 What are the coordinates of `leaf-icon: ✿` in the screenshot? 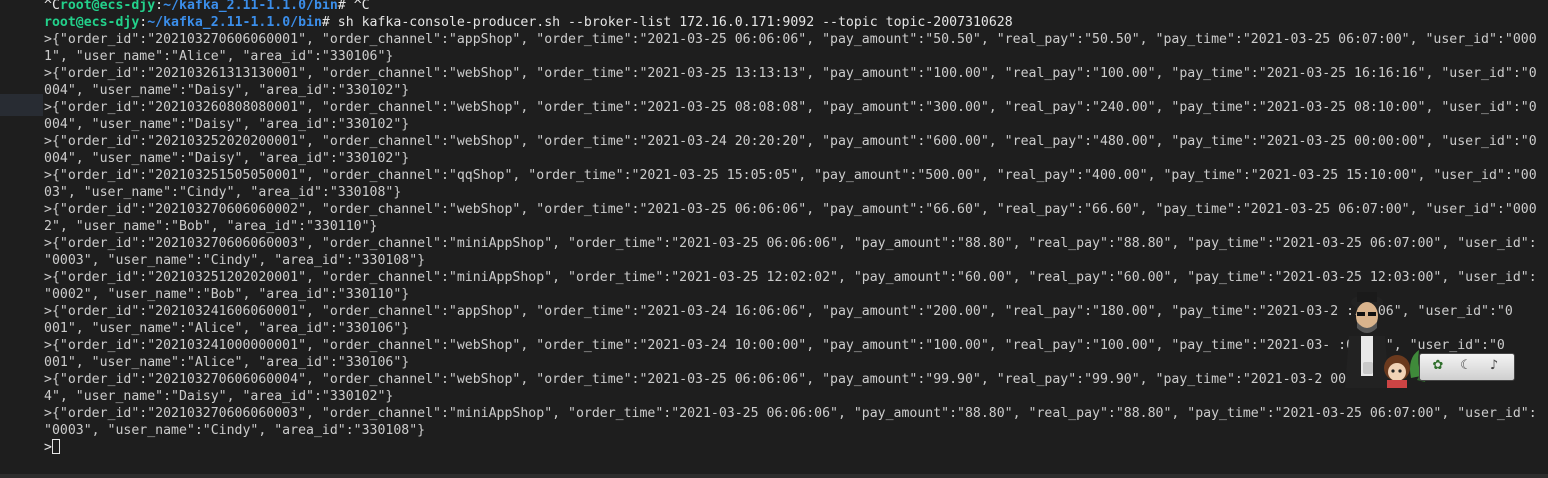 It's located at (1438, 366).